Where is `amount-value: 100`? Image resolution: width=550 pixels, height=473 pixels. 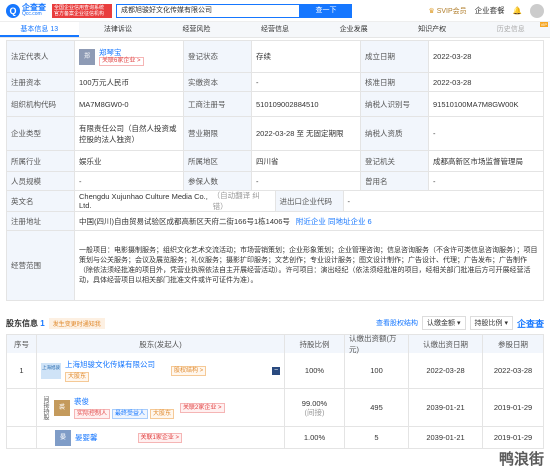
amount-value: 100 is located at coordinates (377, 370).